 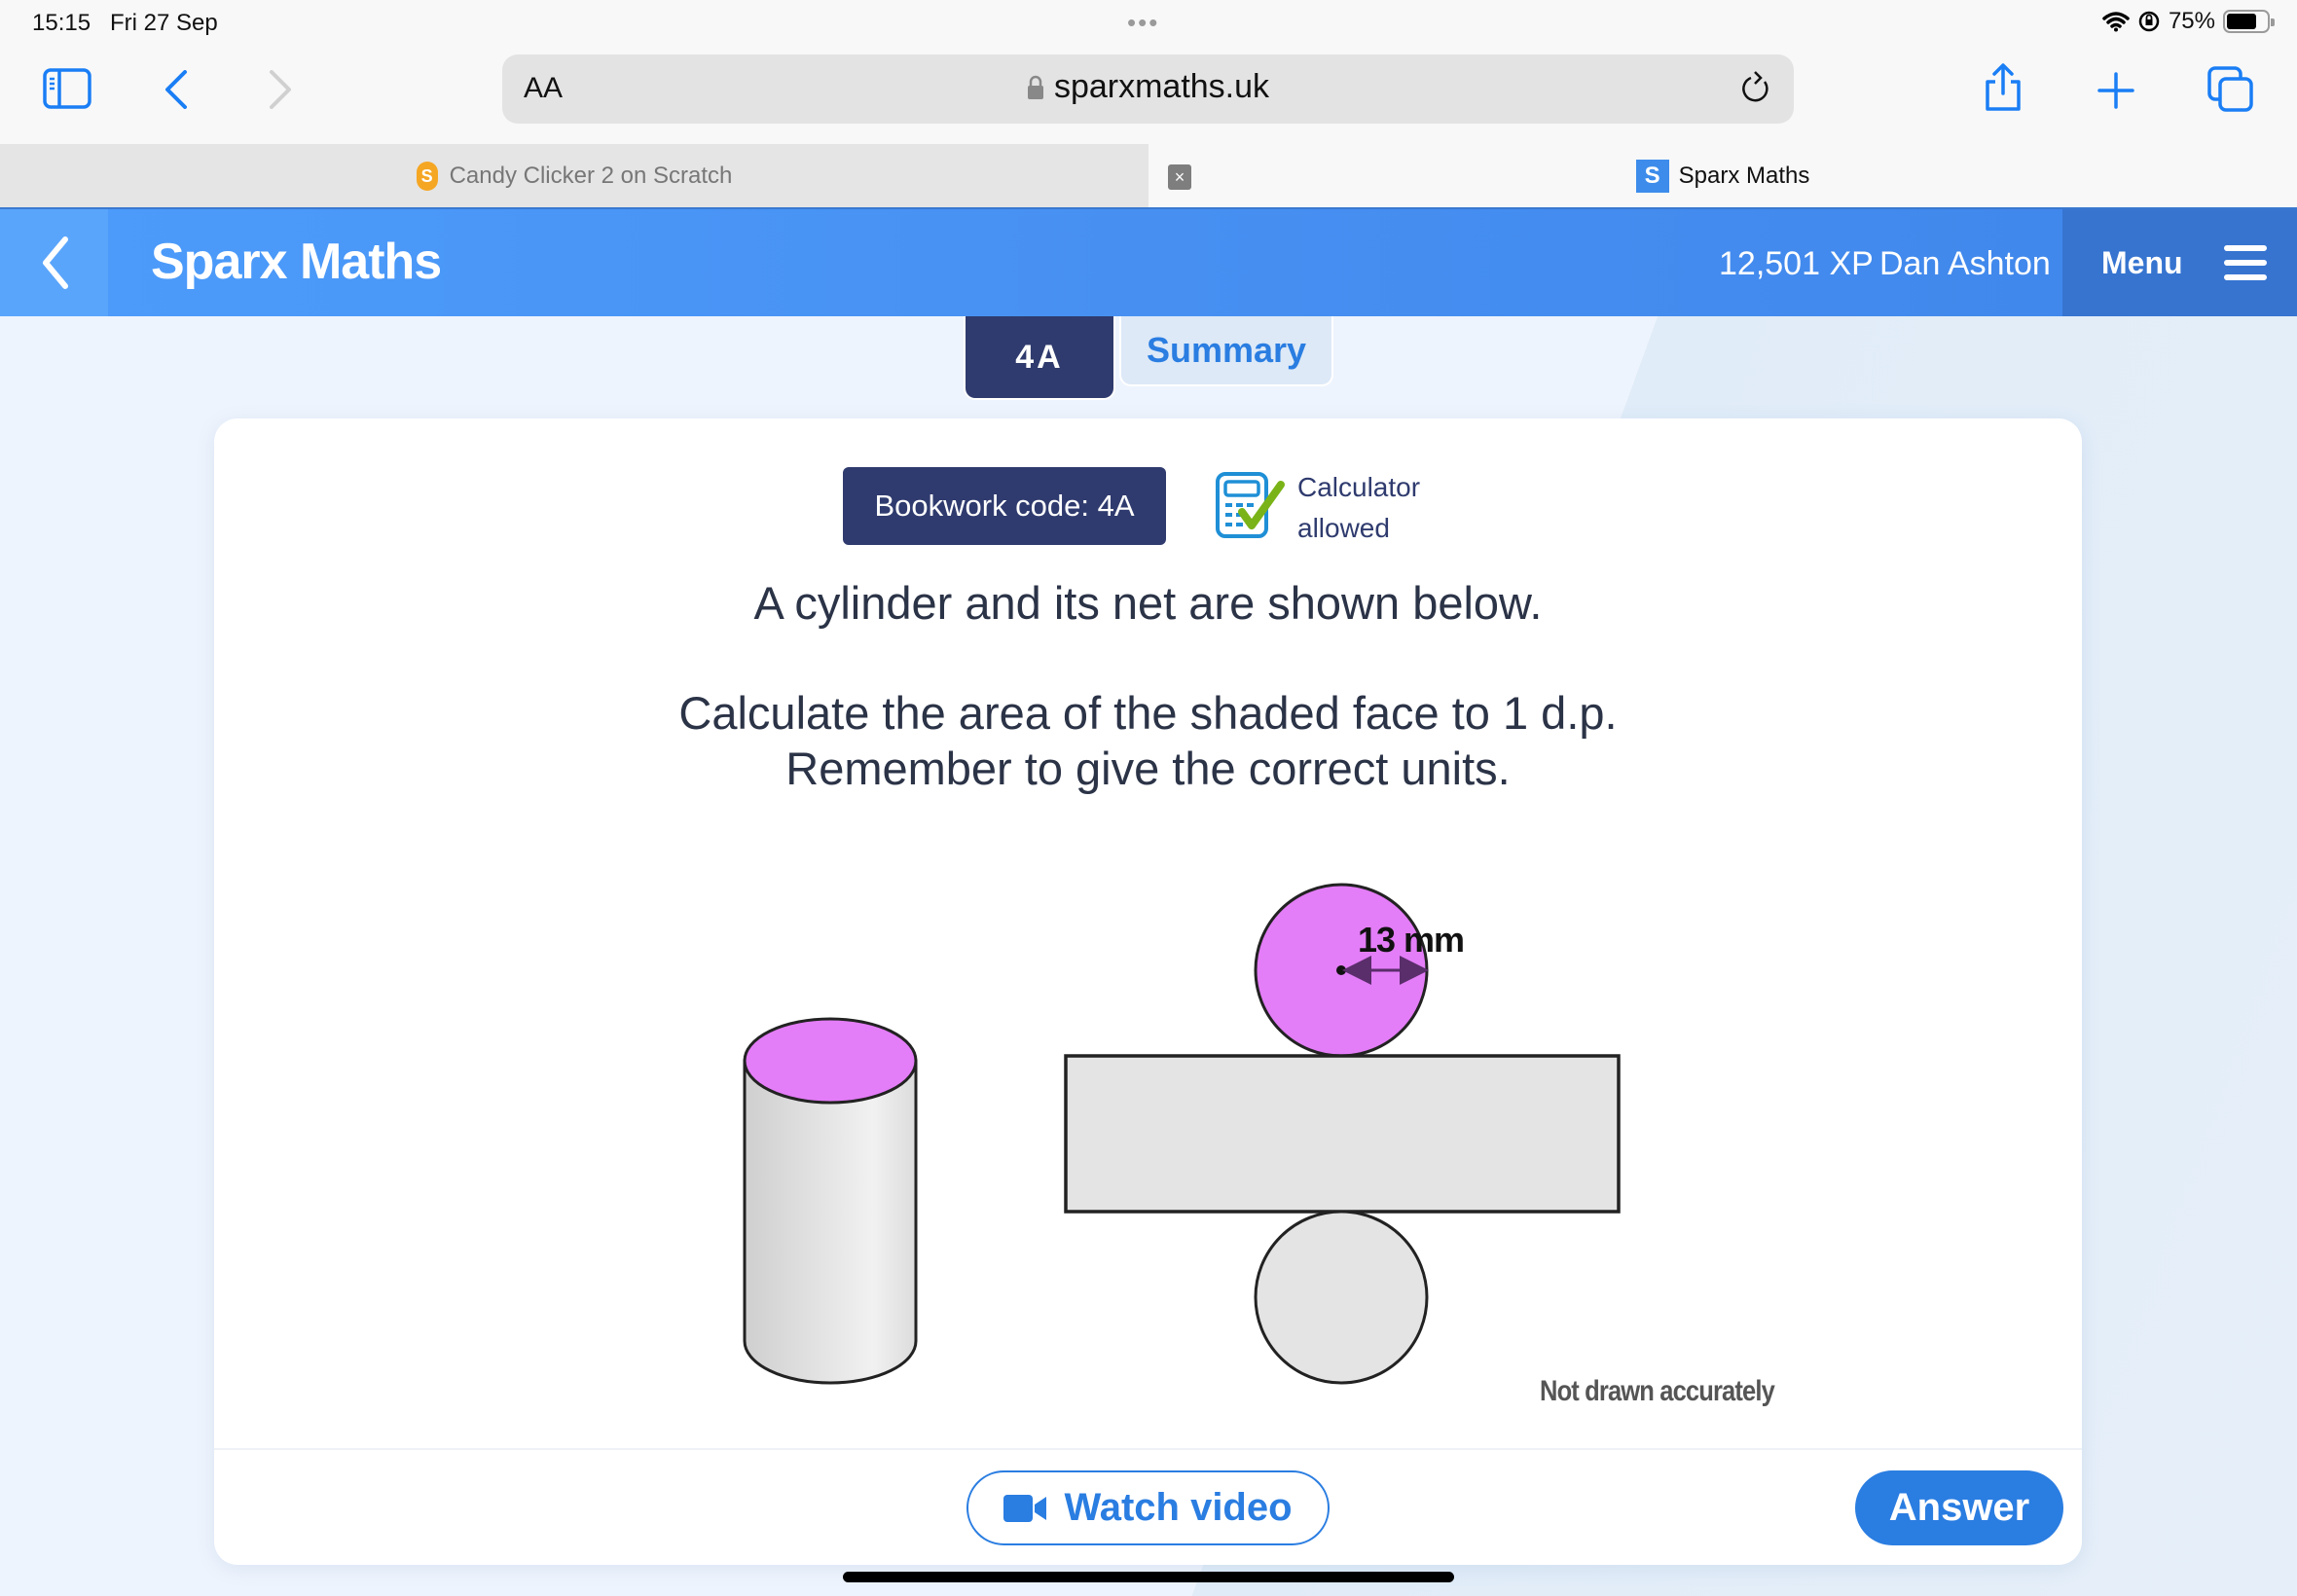 I want to click on task-tab-summary: Summary, so click(x=1226, y=351).